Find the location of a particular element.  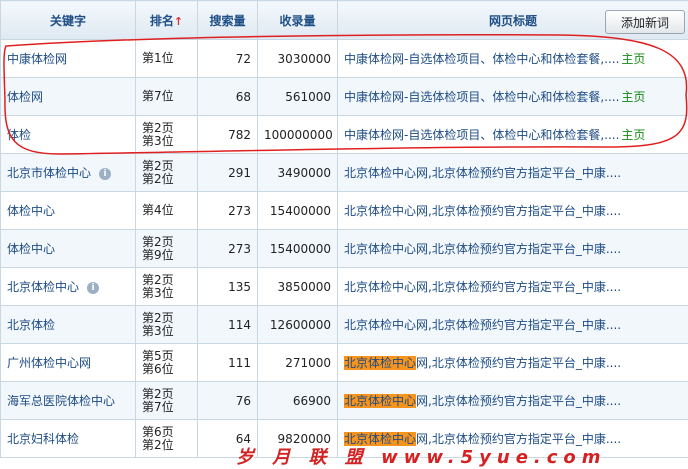

add-keyword-button: 添加新词 is located at coordinates (645, 22).